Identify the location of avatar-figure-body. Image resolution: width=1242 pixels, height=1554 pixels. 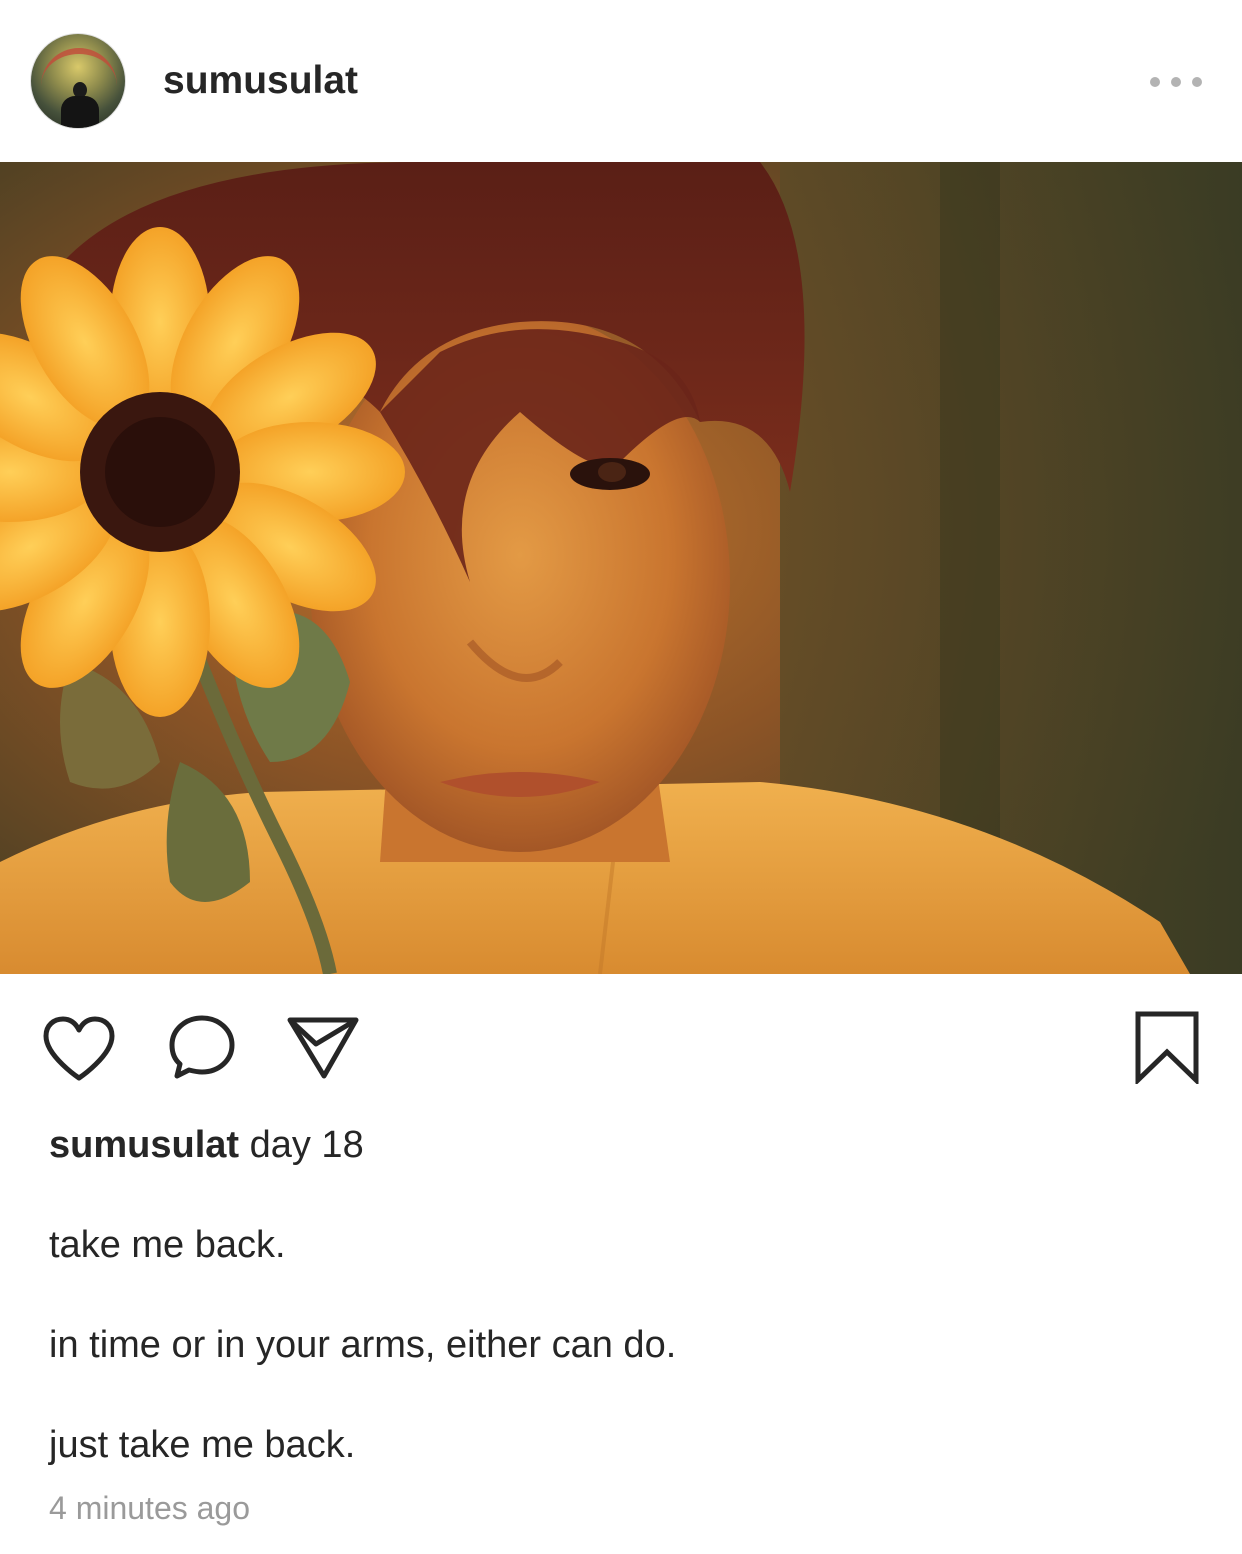
(80, 112).